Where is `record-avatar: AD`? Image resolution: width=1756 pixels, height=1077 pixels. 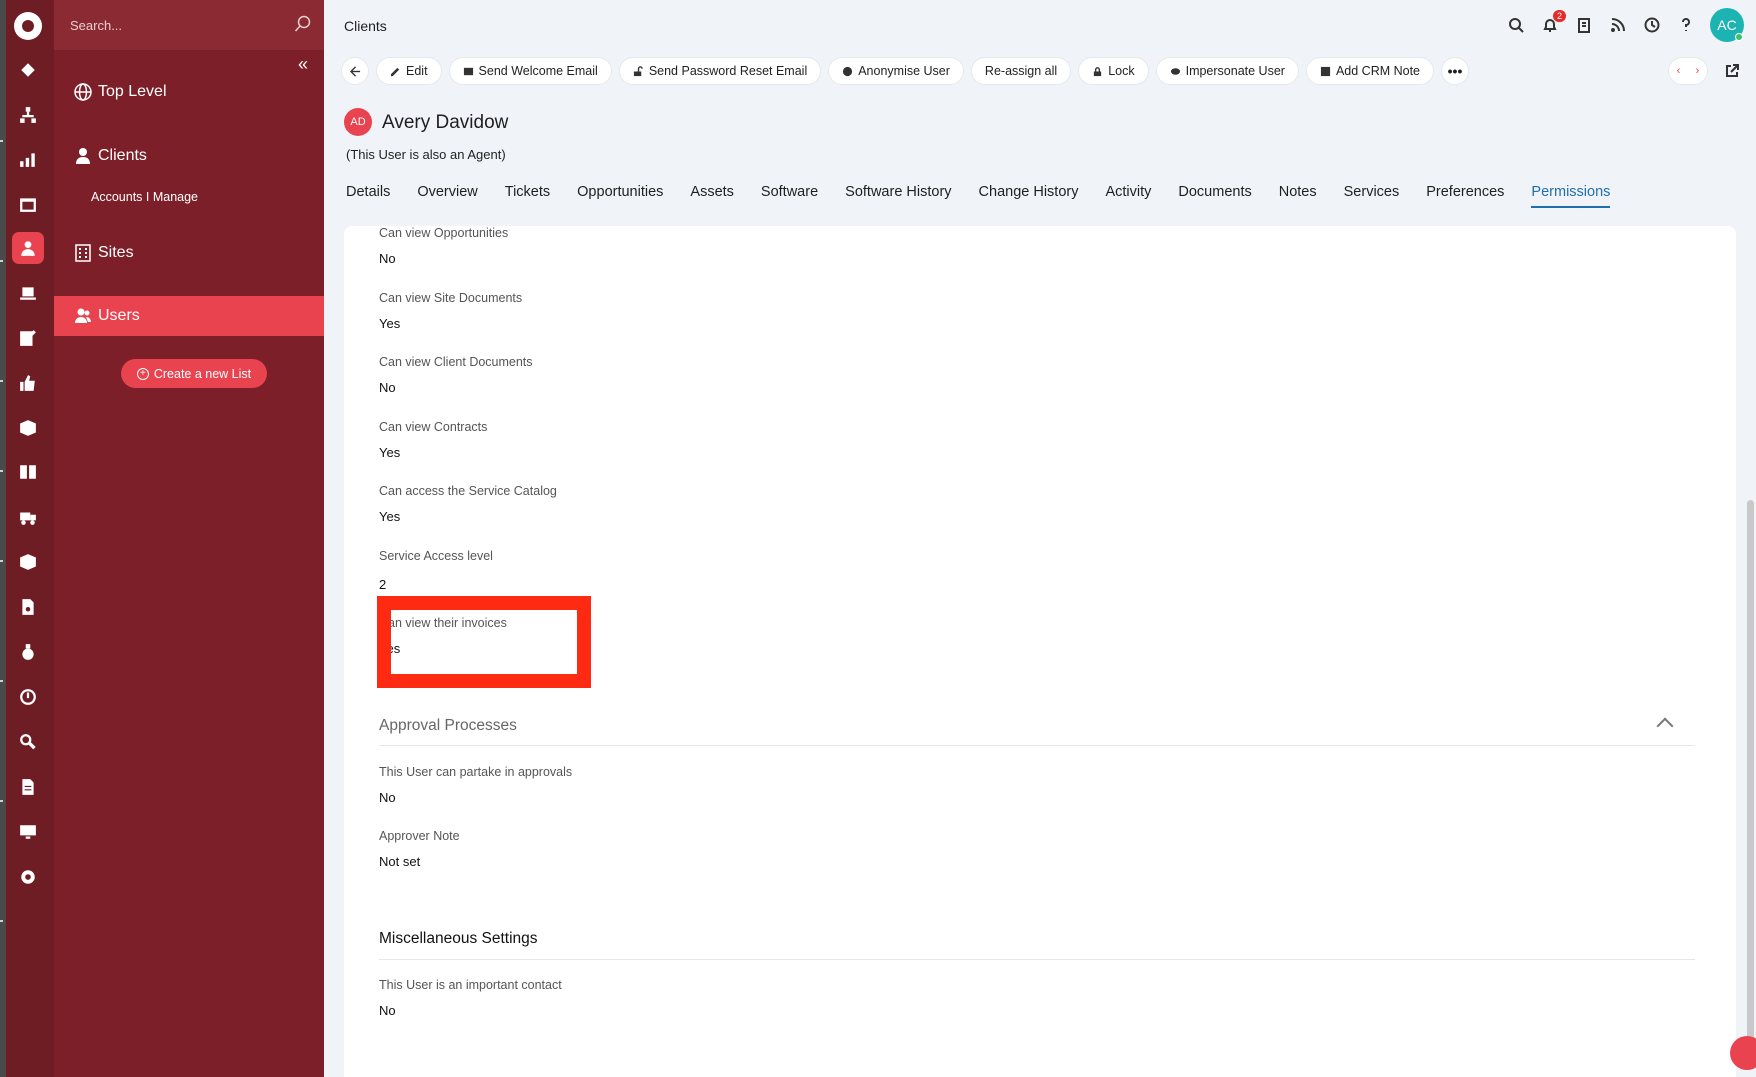 record-avatar: AD is located at coordinates (358, 122).